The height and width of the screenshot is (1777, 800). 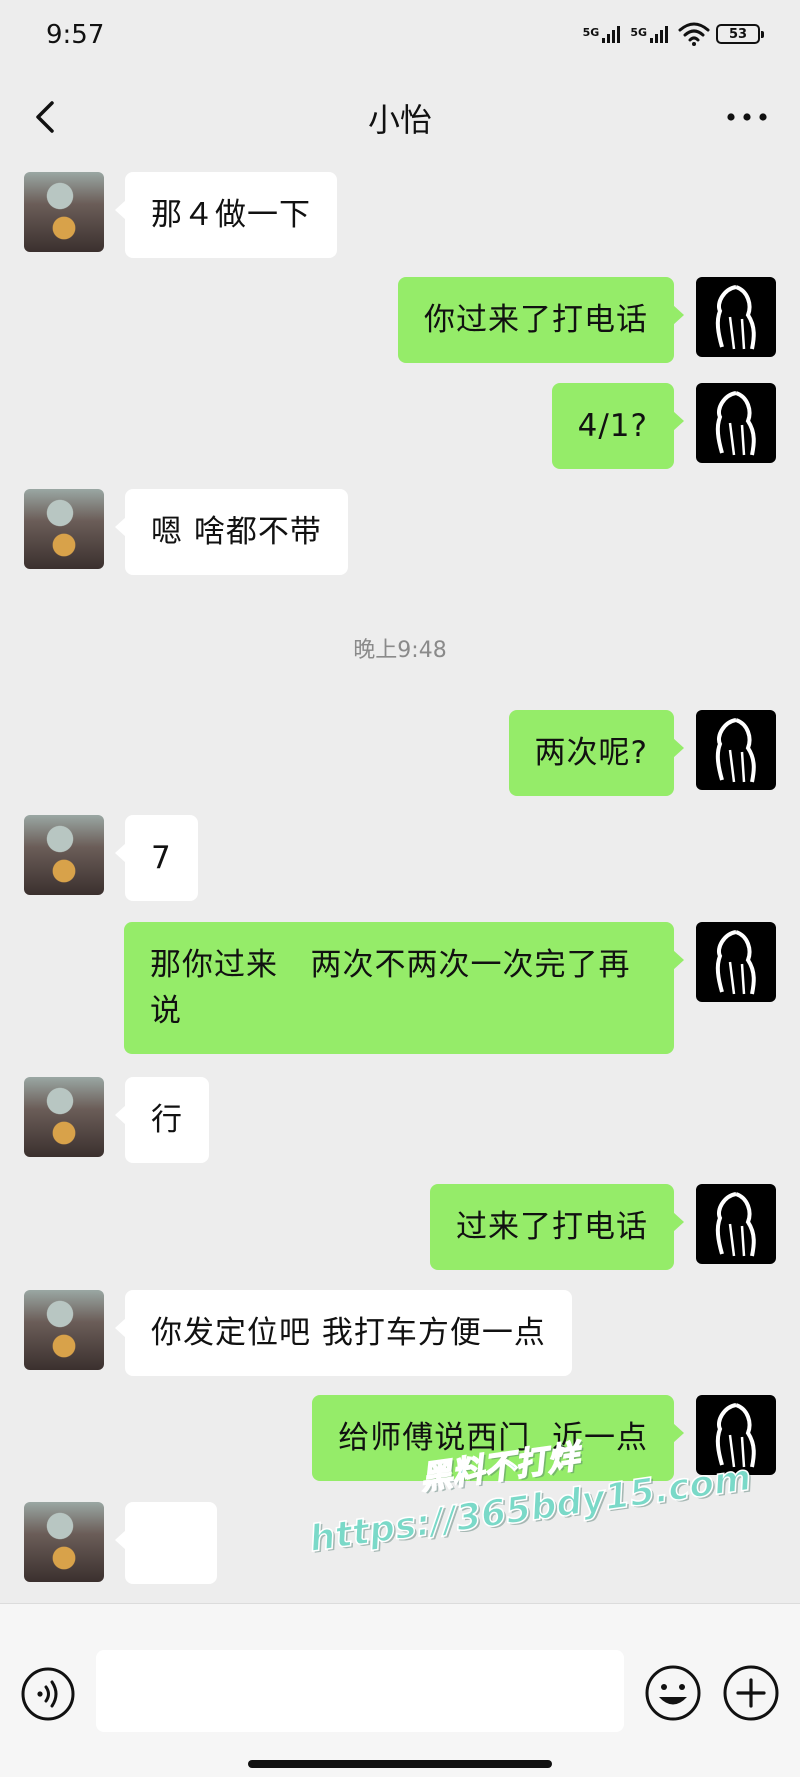 I want to click on chat-header: 小怡, so click(x=400, y=117).